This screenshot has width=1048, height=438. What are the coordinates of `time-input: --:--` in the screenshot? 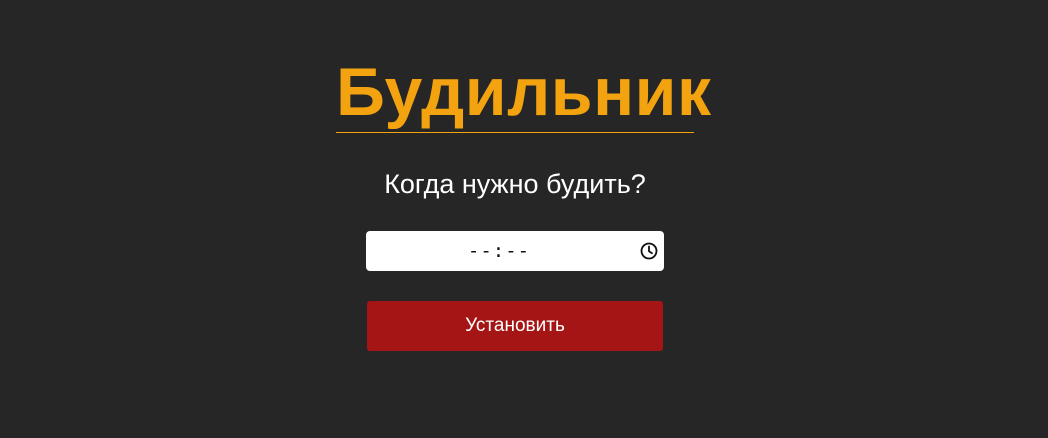 It's located at (515, 251).